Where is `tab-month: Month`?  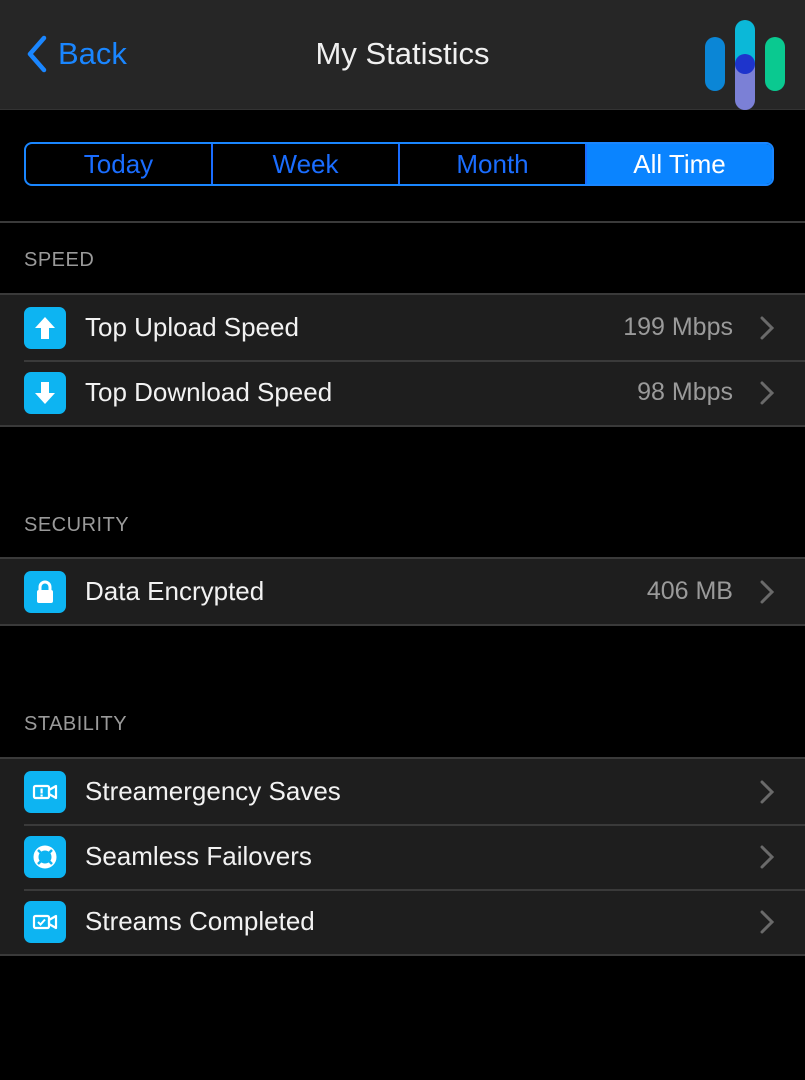
tab-month: Month is located at coordinates (493, 164).